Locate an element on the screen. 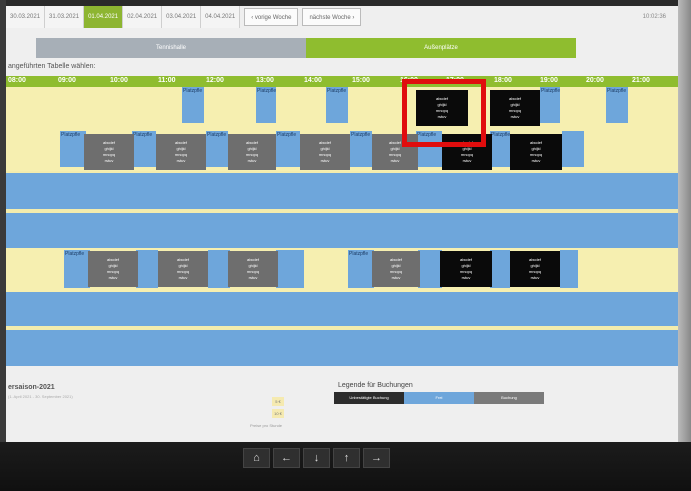 The width and height of the screenshot is (691, 491). time-label: 19:00 is located at coordinates (549, 80).